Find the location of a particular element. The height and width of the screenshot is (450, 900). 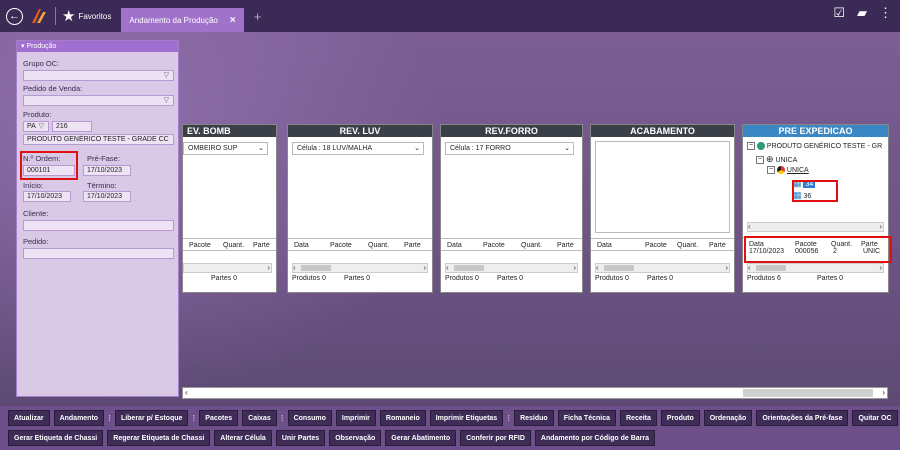

stage-title: ACABAMENTO is located at coordinates (662, 131).